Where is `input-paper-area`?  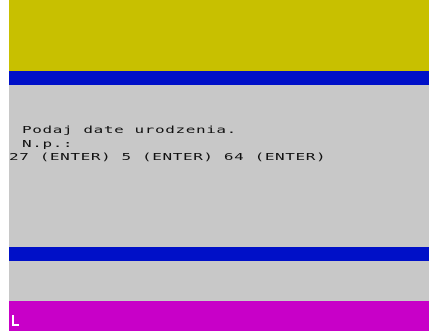 input-paper-area is located at coordinates (219, 281).